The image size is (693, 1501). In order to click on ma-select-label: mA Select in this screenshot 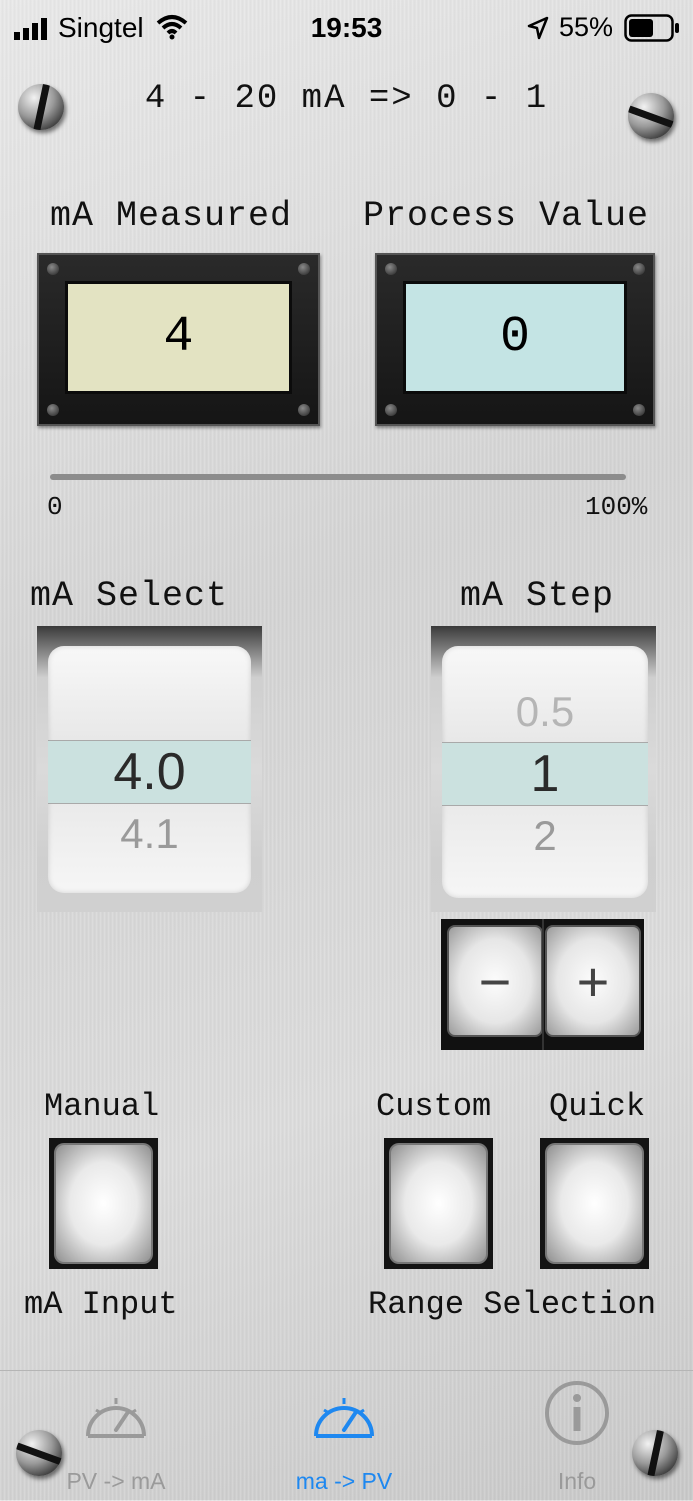, I will do `click(129, 596)`.